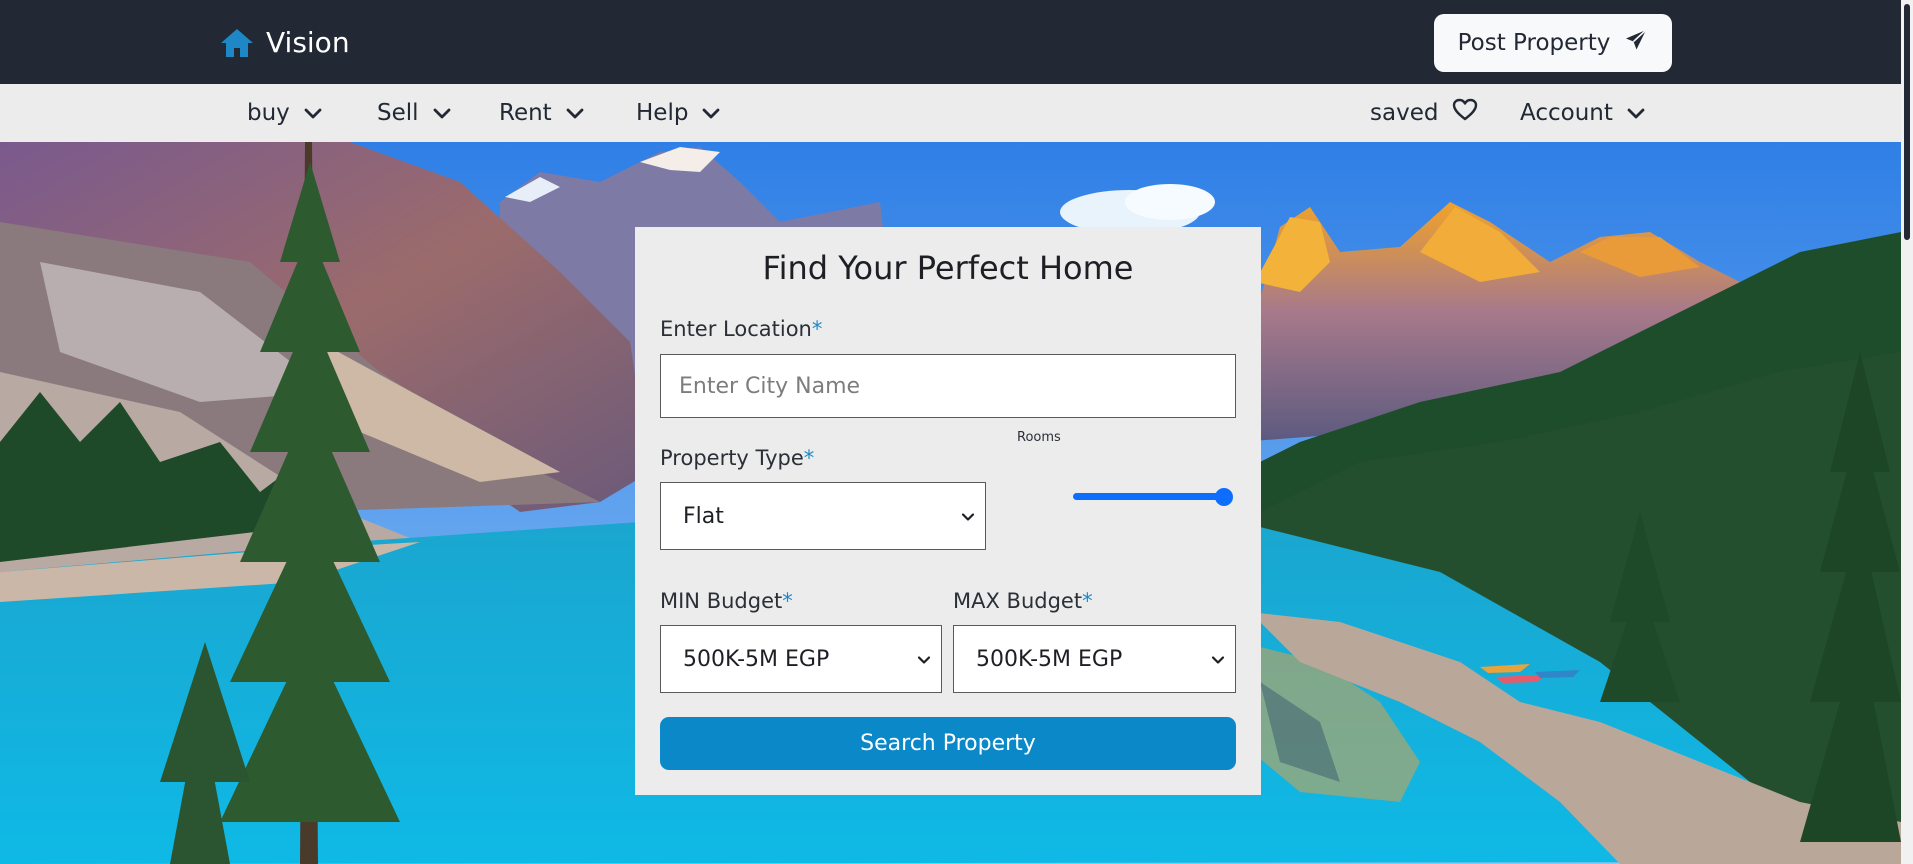  Describe the element at coordinates (1148, 496) in the screenshot. I see `rooms-slider` at that location.